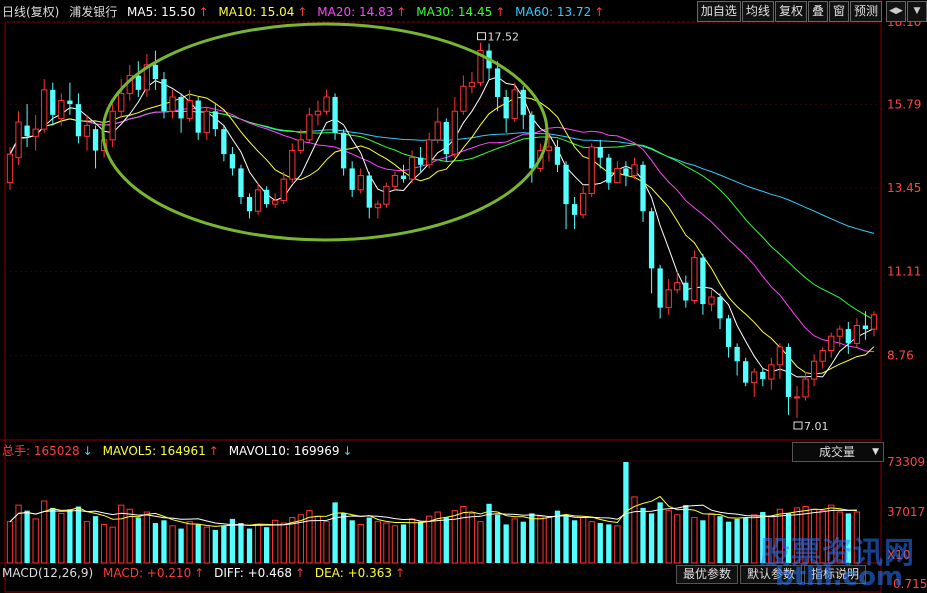 Image resolution: width=927 pixels, height=593 pixels. Describe the element at coordinates (838, 452) in the screenshot. I see `indicator-select: 成交量 ▼` at that location.